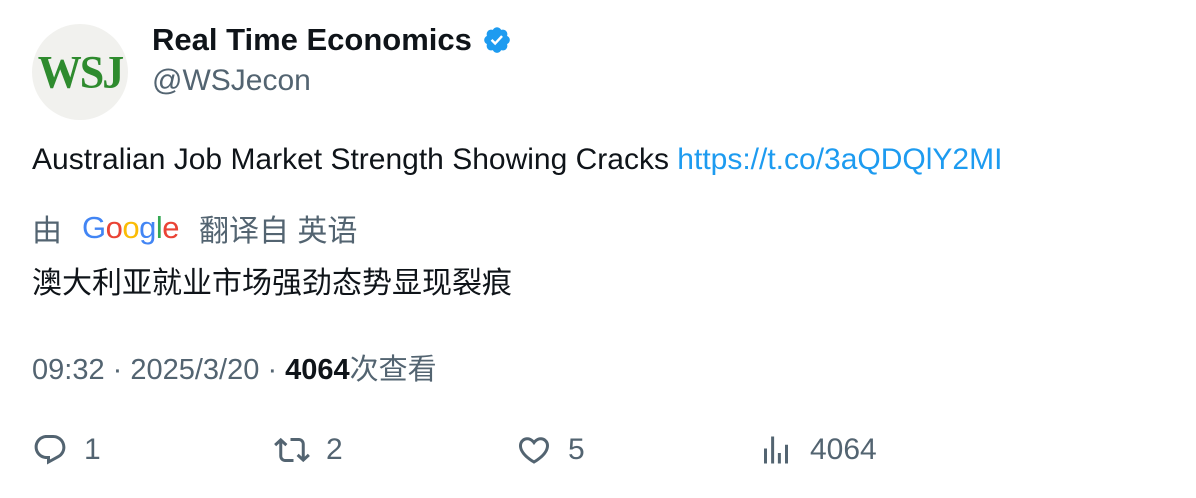 This screenshot has height=498, width=1196. I want to click on translation-suffix: 翻译自 英语, so click(278, 231).